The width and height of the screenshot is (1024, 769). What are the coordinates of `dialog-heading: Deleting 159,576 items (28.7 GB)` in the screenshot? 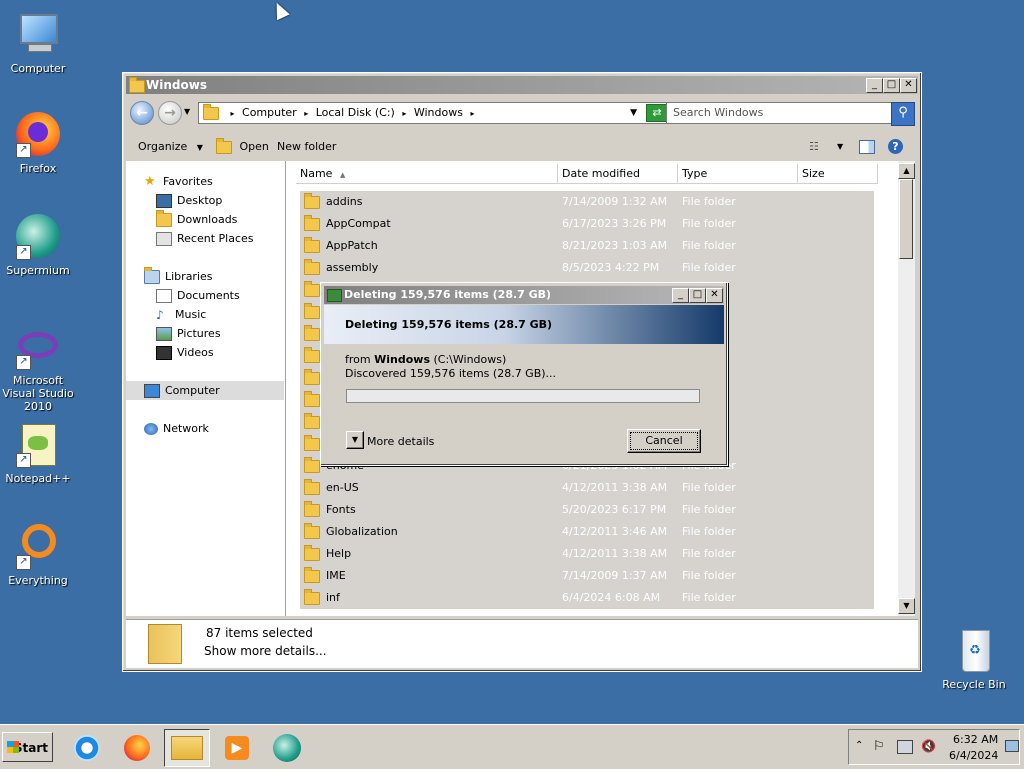 It's located at (524, 324).